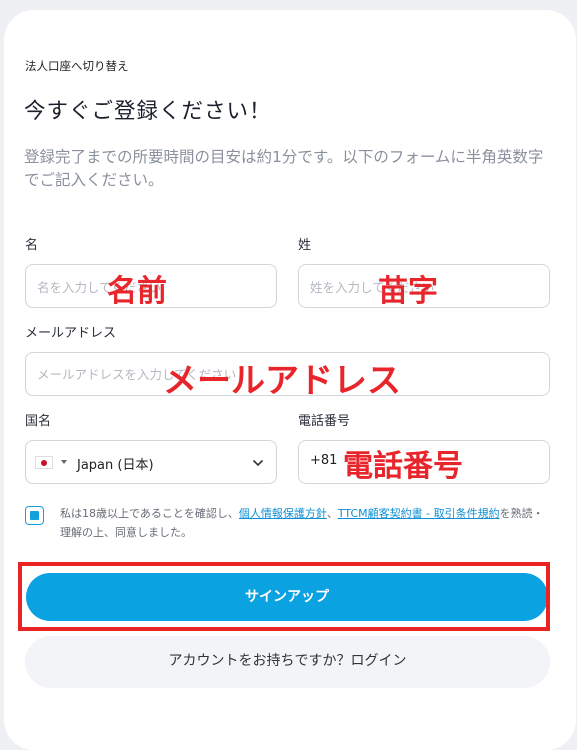 The height and width of the screenshot is (750, 577). I want to click on consent-checkbox, so click(34, 515).